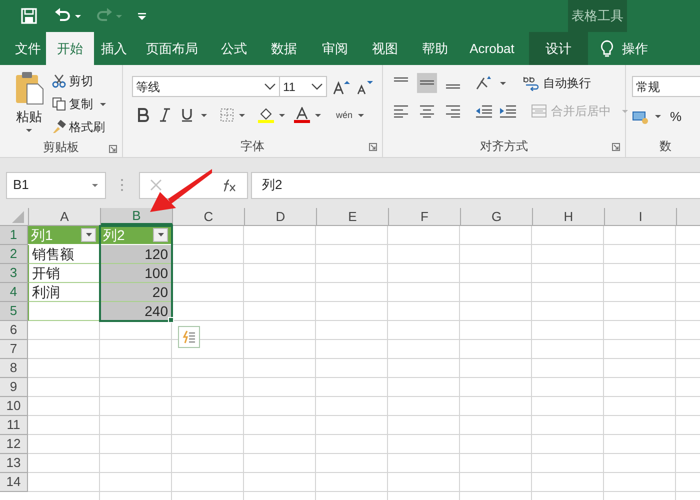 This screenshot has width=700, height=500. I want to click on increase-font-size-icon, so click(341, 86).